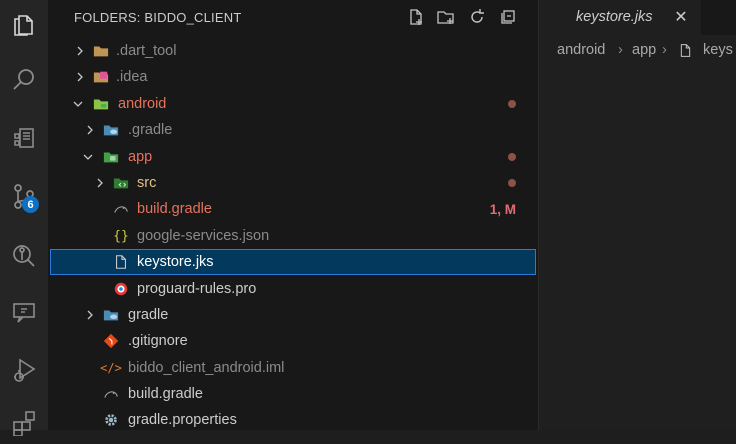  I want to click on xml-file-icon: </>, so click(111, 368).